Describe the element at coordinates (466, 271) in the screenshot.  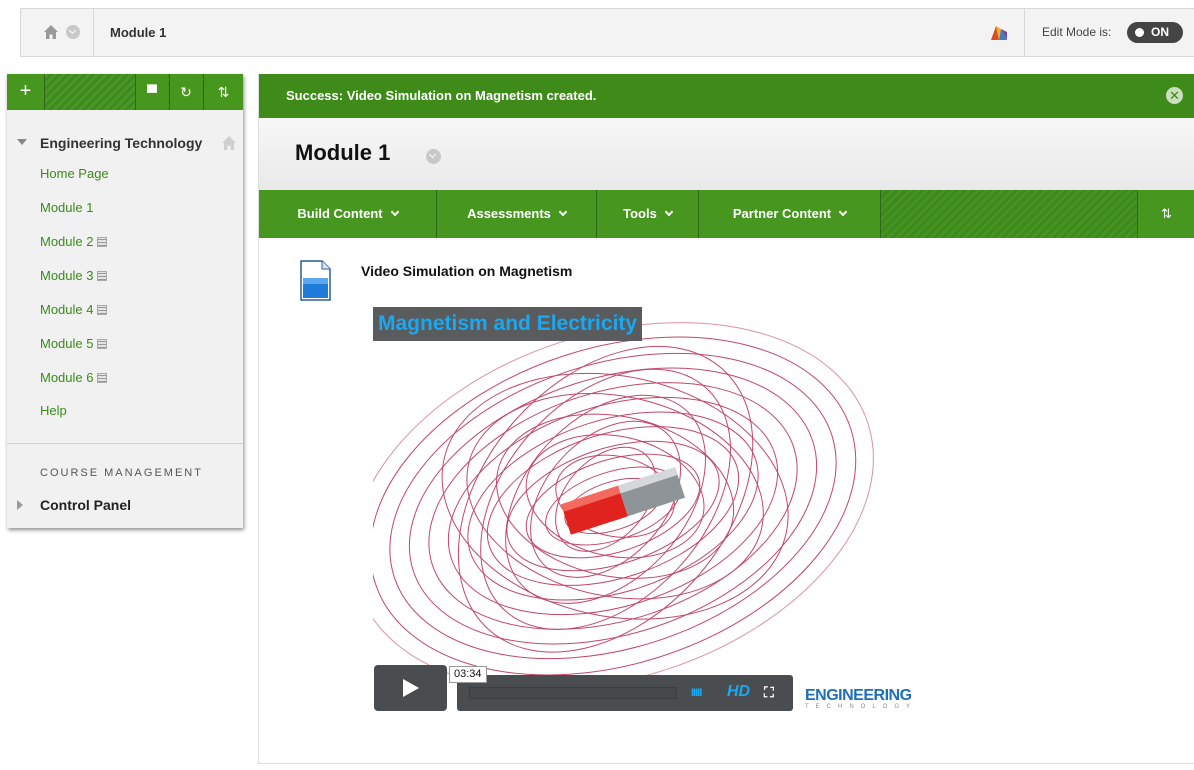
I see `content-item-title: Video Simulation on Magnetism` at that location.